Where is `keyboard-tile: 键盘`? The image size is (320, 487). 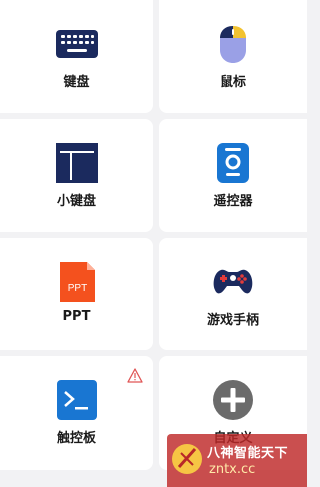
keyboard-tile: 键盘 is located at coordinates (76, 56).